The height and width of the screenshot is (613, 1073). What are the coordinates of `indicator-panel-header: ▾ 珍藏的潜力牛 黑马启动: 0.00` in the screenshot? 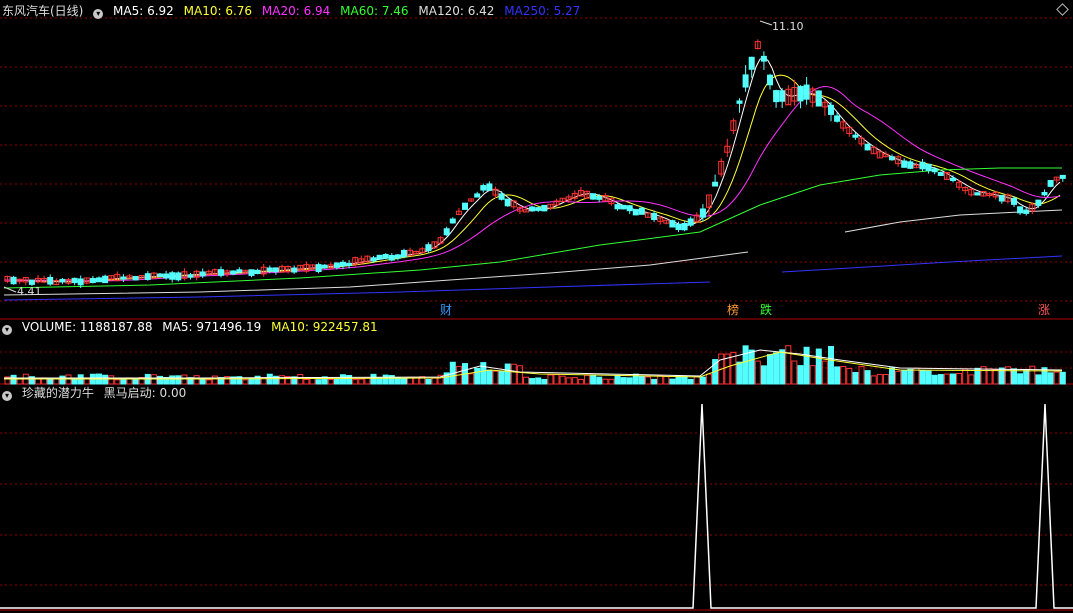 It's located at (97, 393).